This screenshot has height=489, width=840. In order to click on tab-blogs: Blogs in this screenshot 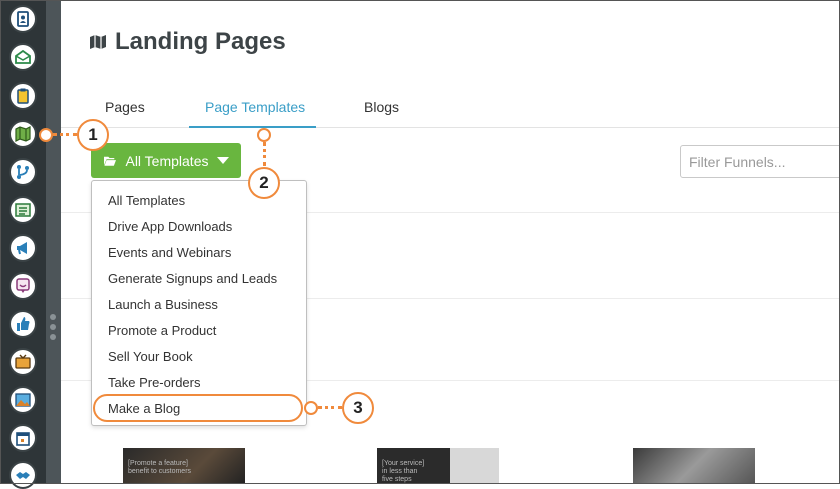, I will do `click(381, 107)`.